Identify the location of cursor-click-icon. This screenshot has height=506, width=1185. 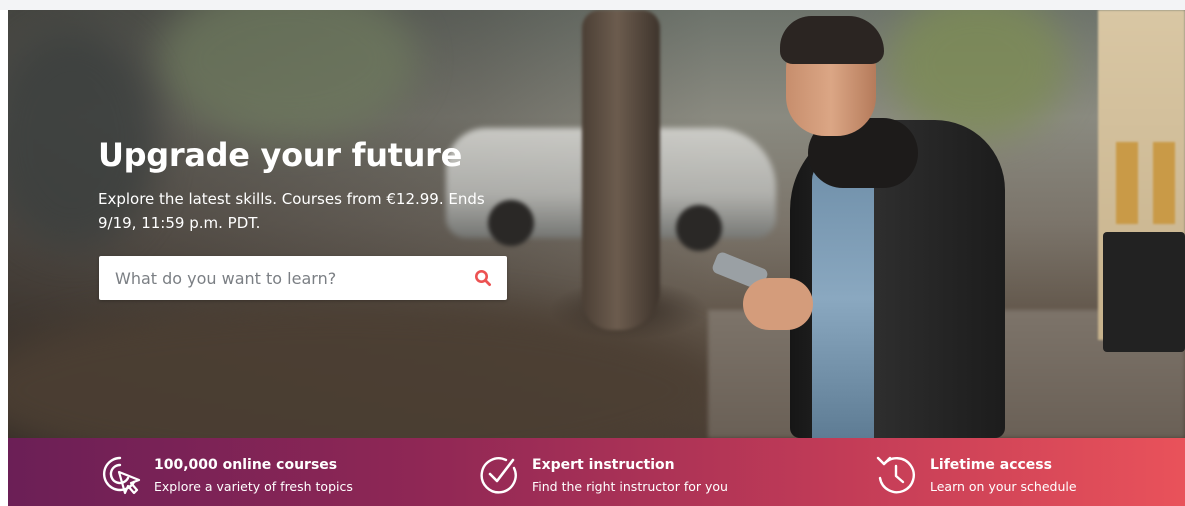
(121, 475).